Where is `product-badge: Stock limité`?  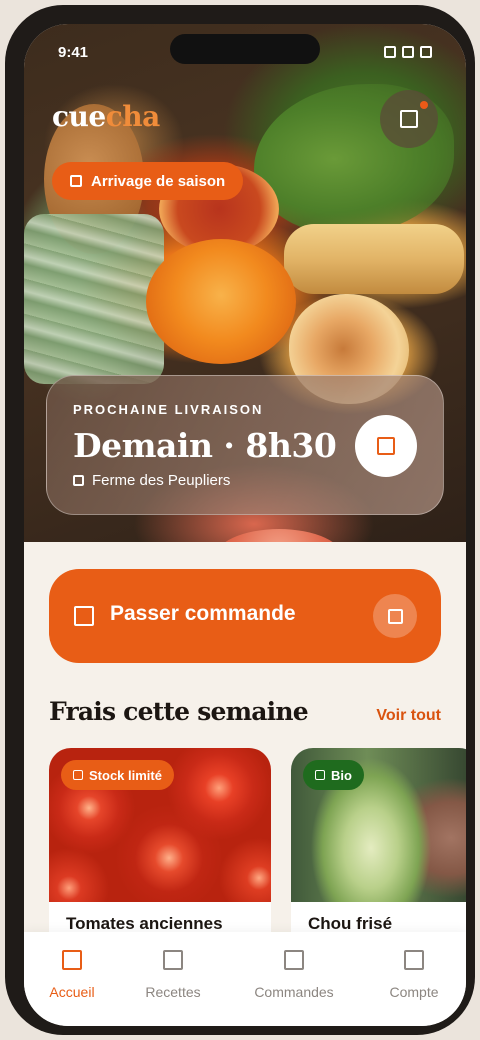 product-badge: Stock limité is located at coordinates (117, 775).